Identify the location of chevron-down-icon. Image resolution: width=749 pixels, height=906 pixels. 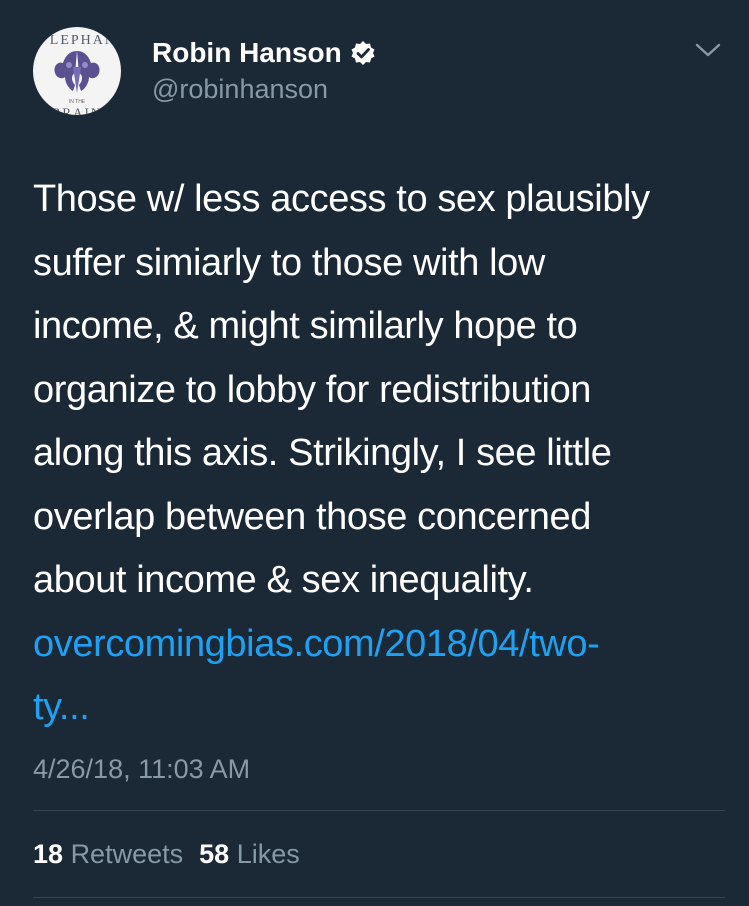
(708, 50).